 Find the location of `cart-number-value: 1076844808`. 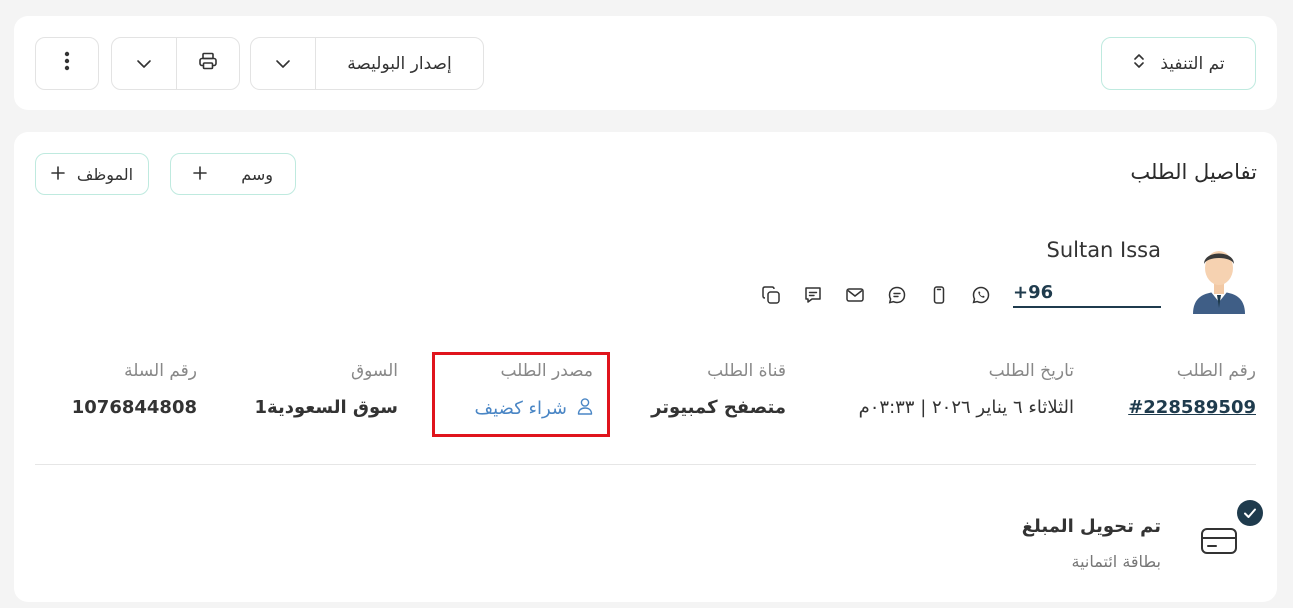

cart-number-value: 1076844808 is located at coordinates (134, 407).